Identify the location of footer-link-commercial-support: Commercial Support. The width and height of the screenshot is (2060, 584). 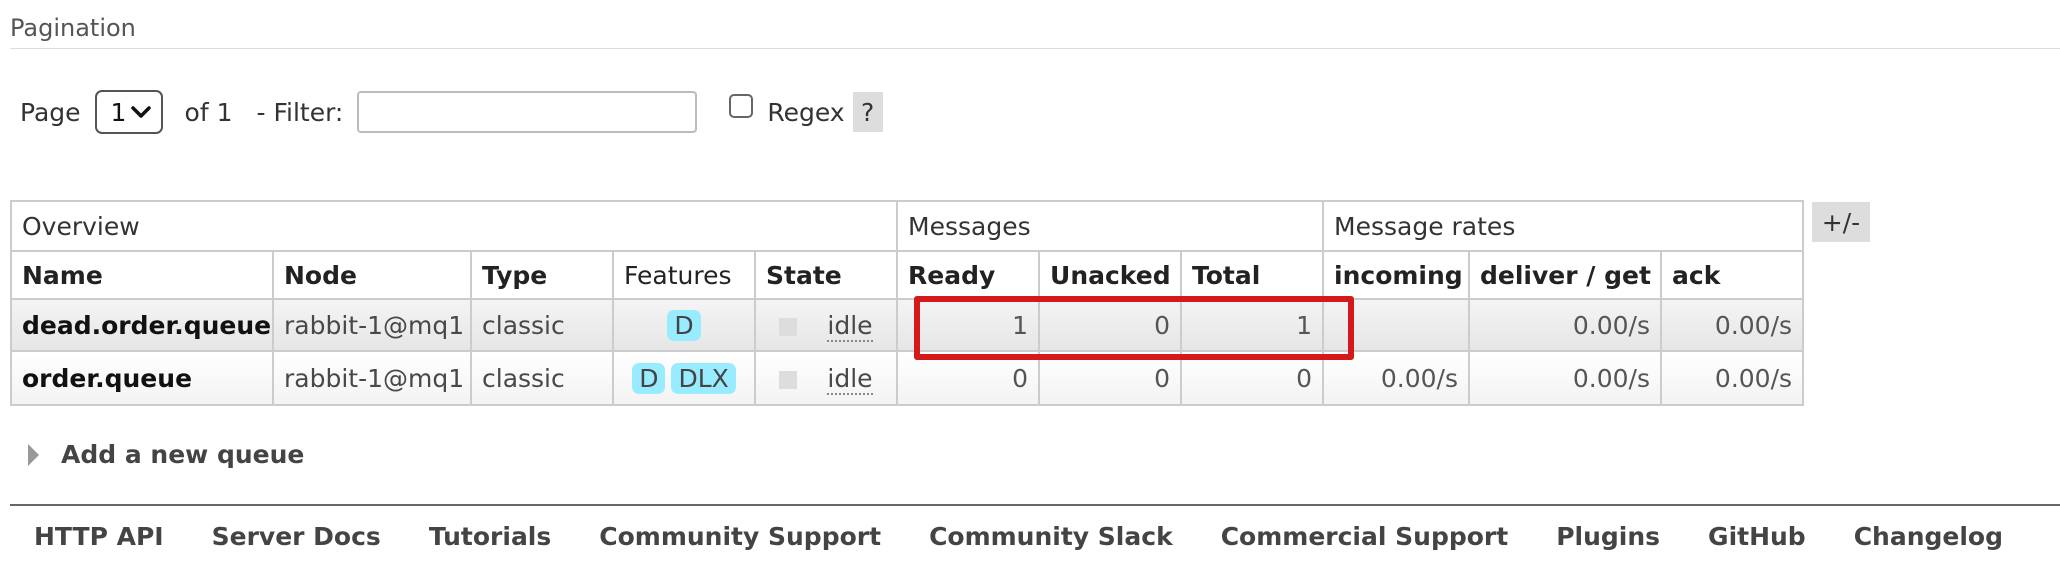
(1365, 536).